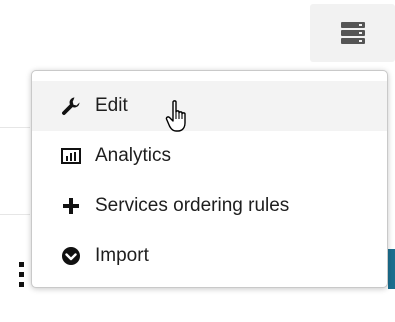 Image resolution: width=395 pixels, height=322 pixels. What do you see at coordinates (209, 106) in the screenshot?
I see `menu-item-edit: Edit` at bounding box center [209, 106].